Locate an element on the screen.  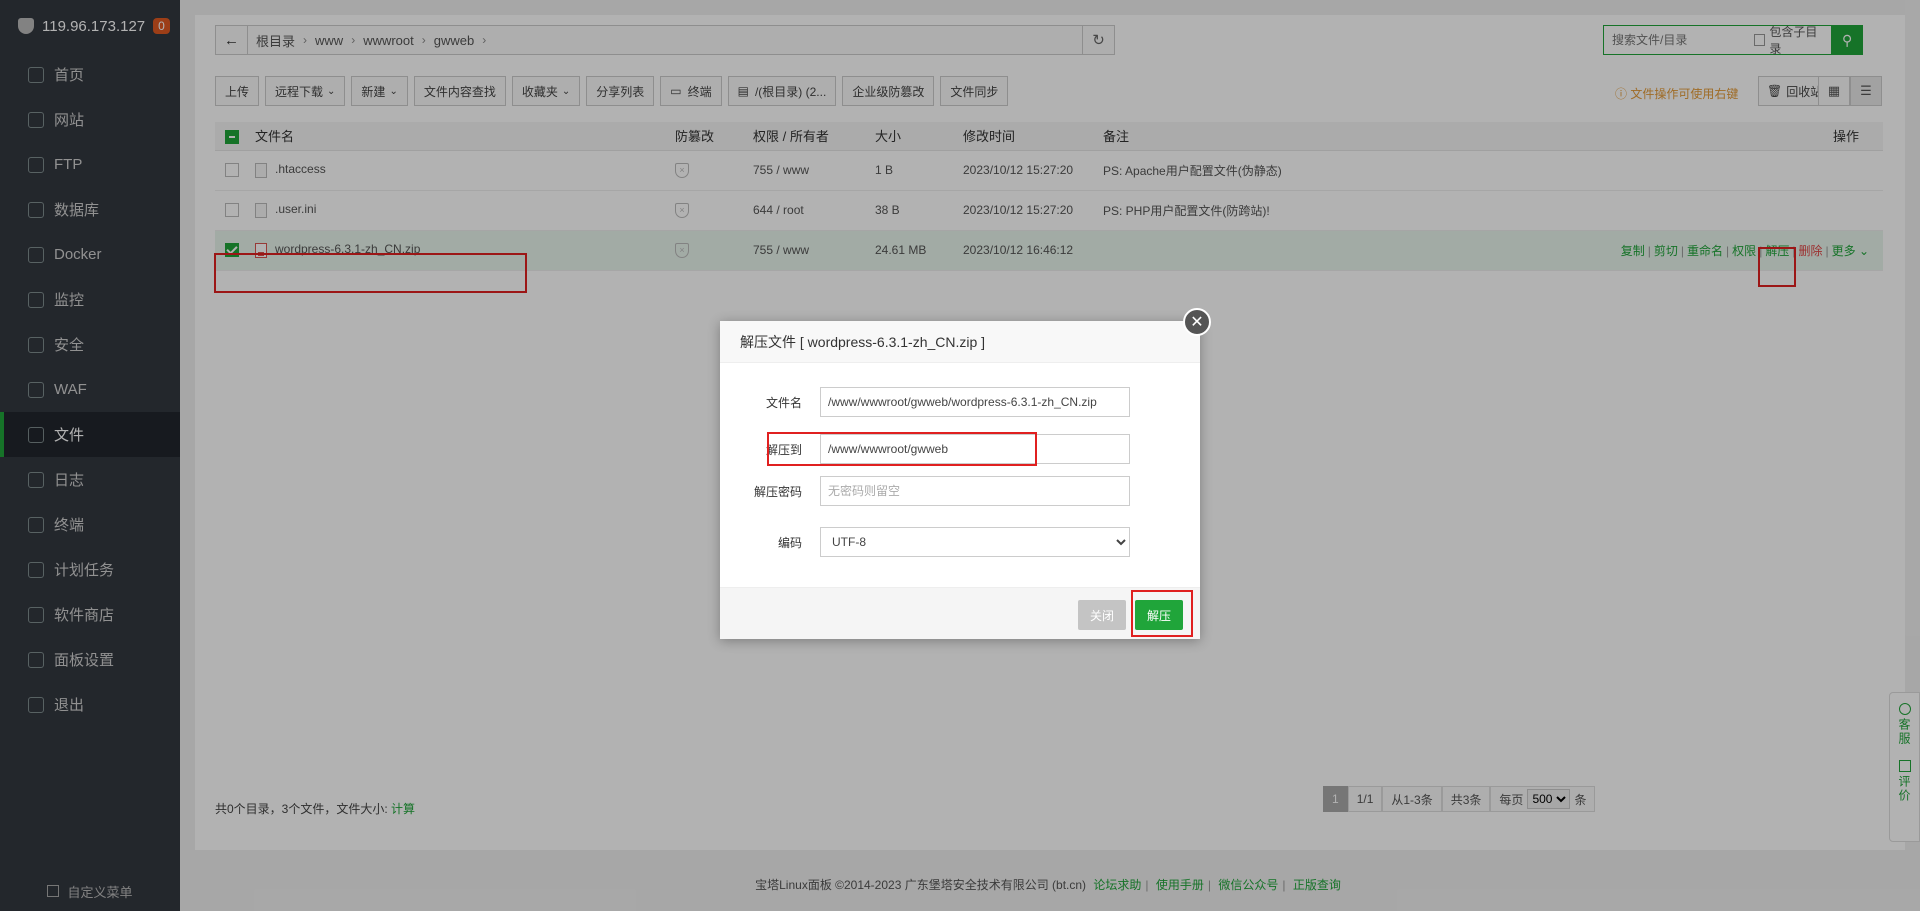
destination-field is located at coordinates (975, 449).